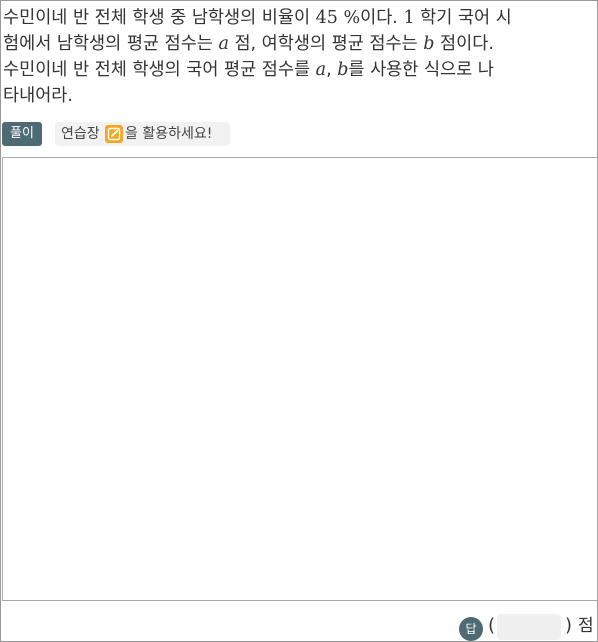 The width and height of the screenshot is (598, 642). Describe the element at coordinates (332, 70) in the screenshot. I see `question-text-segment: ,` at that location.